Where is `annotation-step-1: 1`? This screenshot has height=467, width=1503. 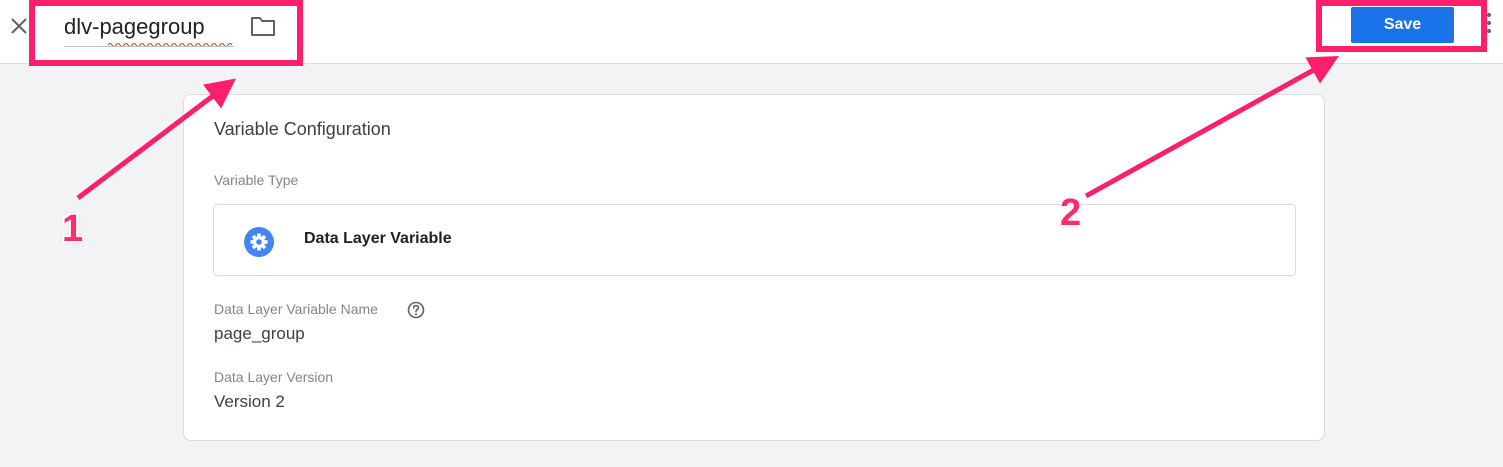 annotation-step-1: 1 is located at coordinates (73, 229).